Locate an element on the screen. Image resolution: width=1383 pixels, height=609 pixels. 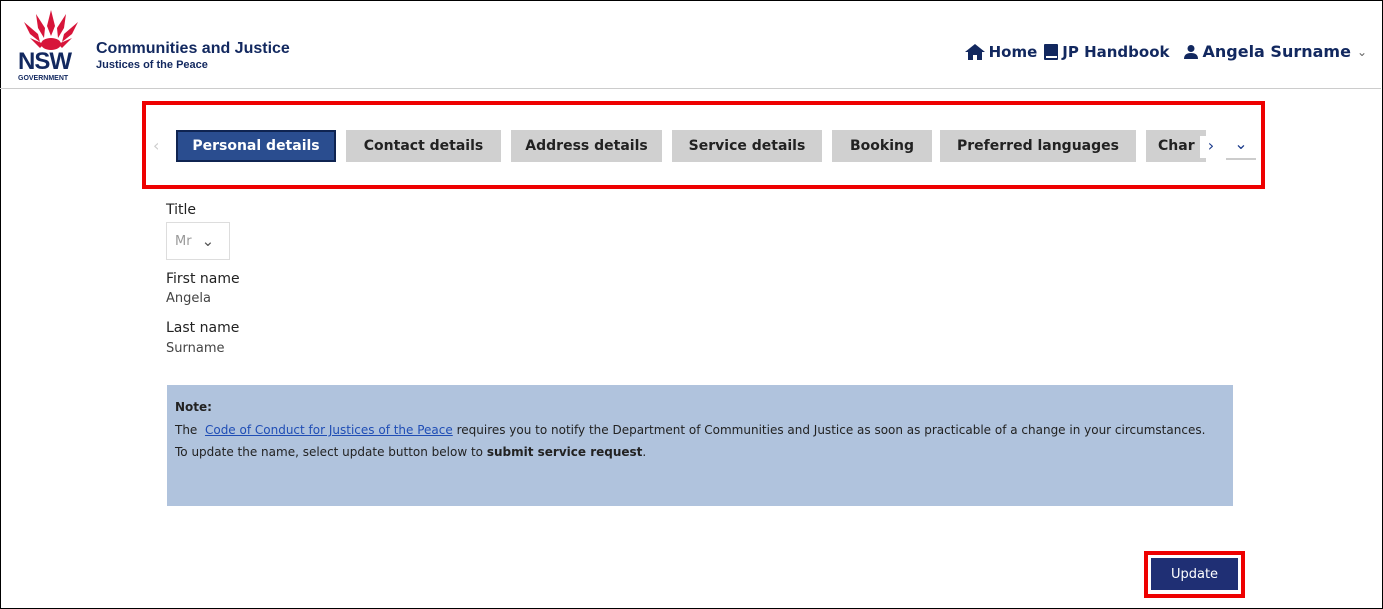
tab-service-details: Service details is located at coordinates (747, 146).